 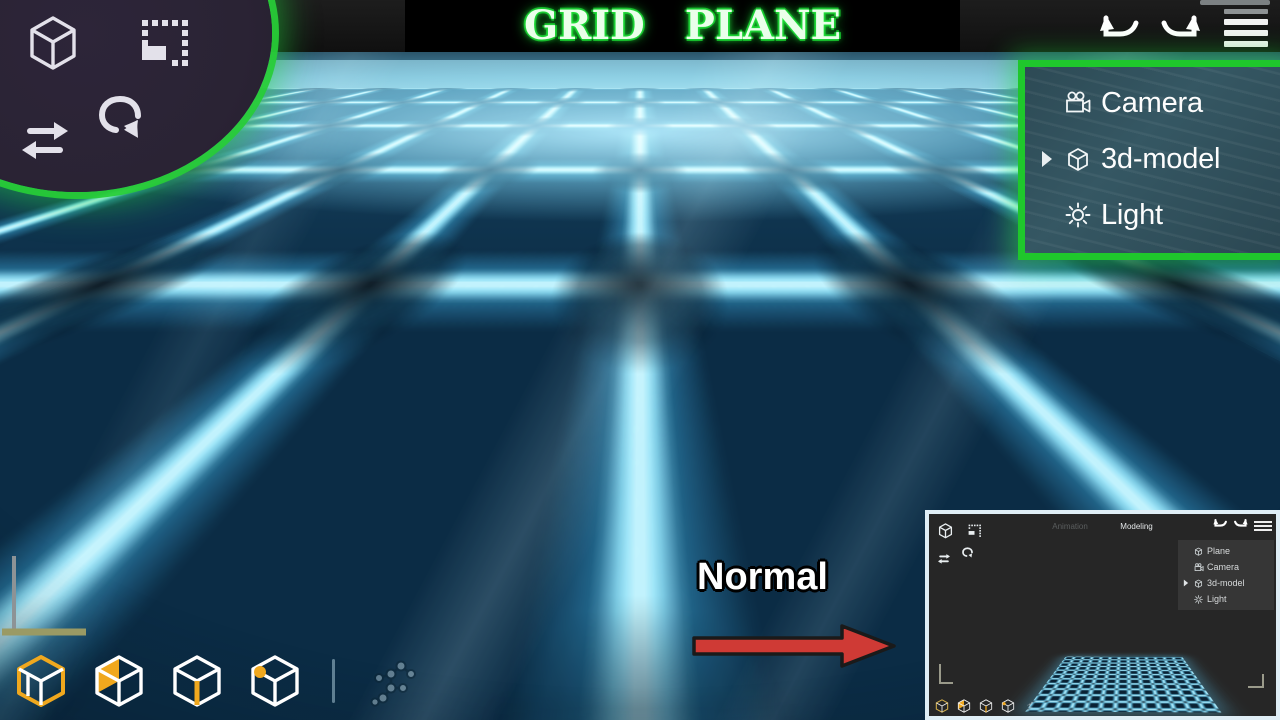 I want to click on hamburger-menu-icon, so click(x=1246, y=28).